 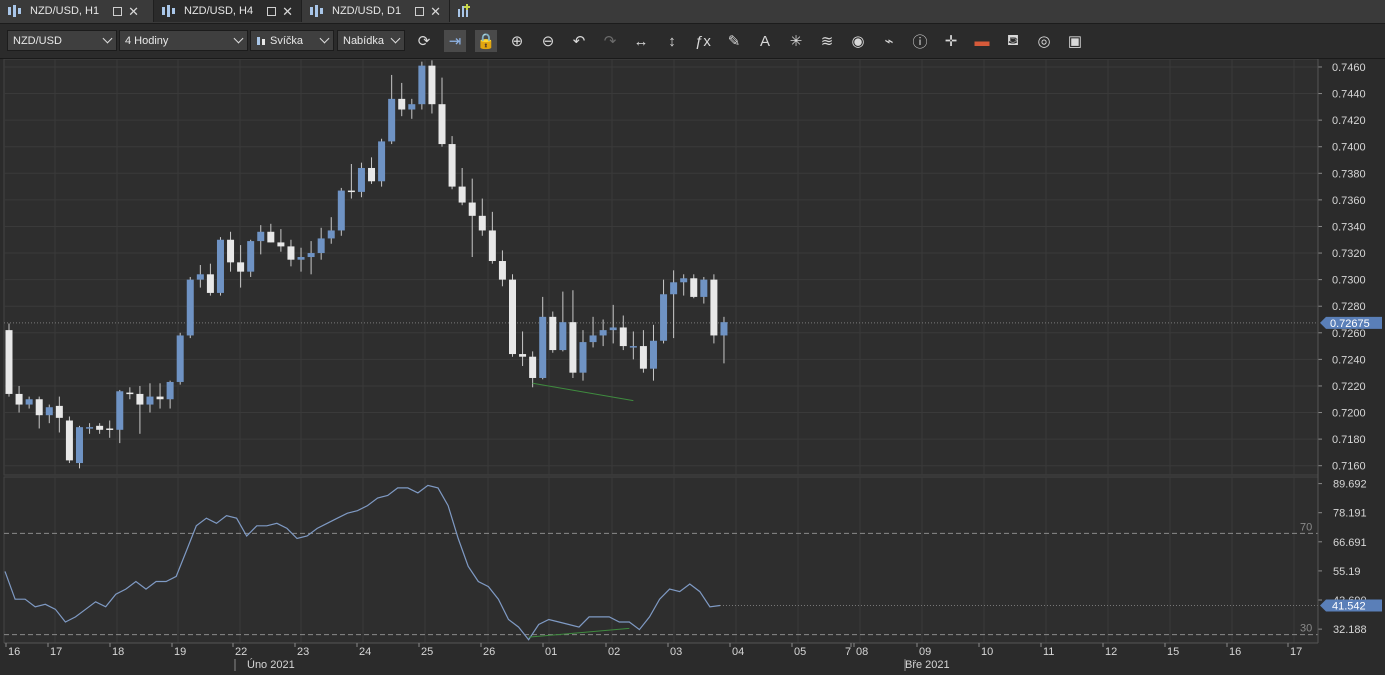 I want to click on lock-button: 🔒, so click(x=486, y=41).